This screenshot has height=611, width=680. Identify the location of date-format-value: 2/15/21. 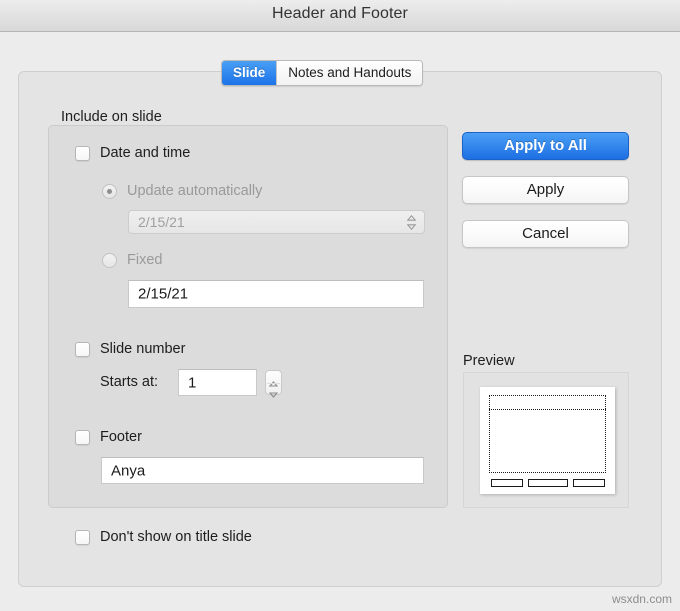
(161, 222).